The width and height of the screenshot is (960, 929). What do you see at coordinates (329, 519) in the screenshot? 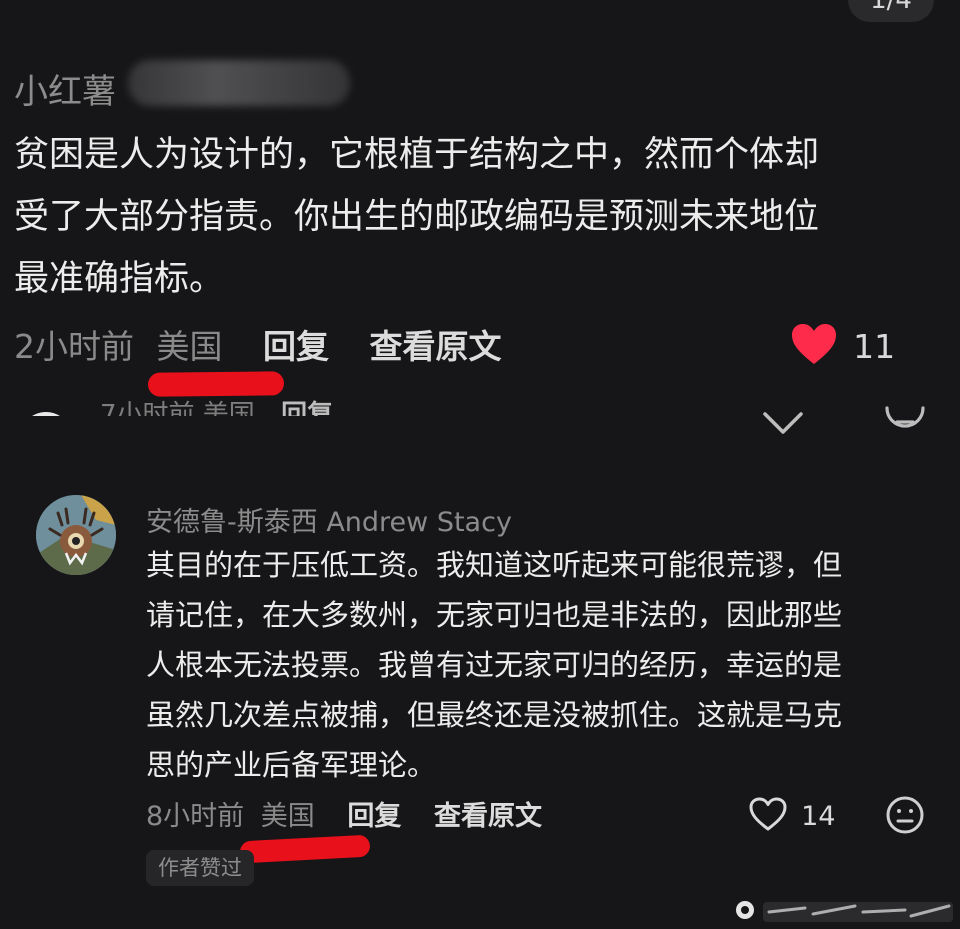
I see `reply-author-name: 安德鲁-斯泰西 Andrew Stacy` at bounding box center [329, 519].